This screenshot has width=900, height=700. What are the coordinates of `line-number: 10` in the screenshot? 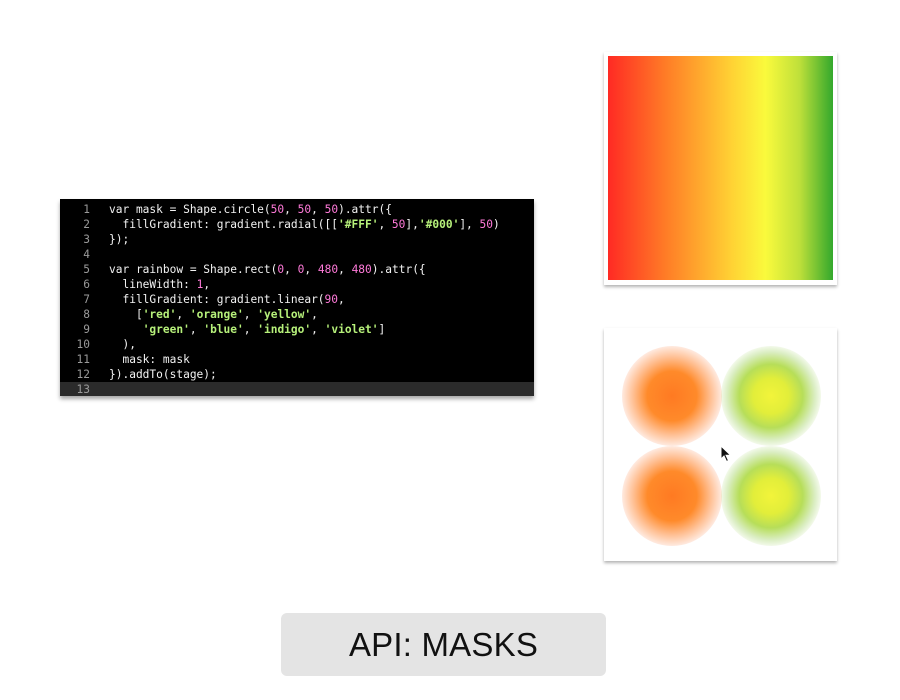 It's located at (83, 344).